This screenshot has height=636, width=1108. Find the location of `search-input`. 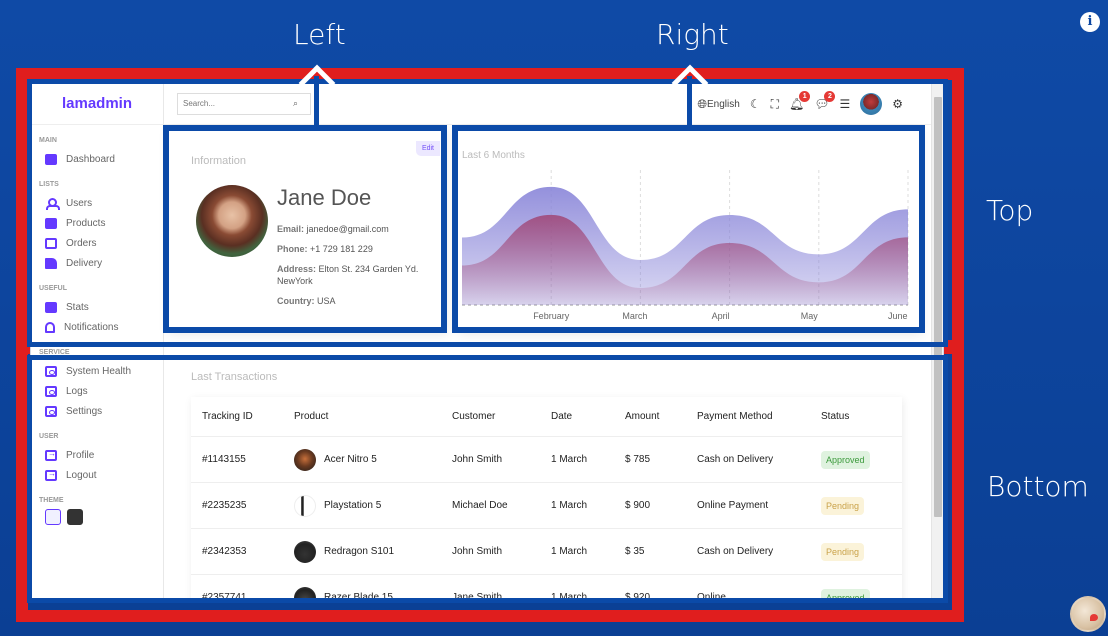

search-input is located at coordinates (238, 103).